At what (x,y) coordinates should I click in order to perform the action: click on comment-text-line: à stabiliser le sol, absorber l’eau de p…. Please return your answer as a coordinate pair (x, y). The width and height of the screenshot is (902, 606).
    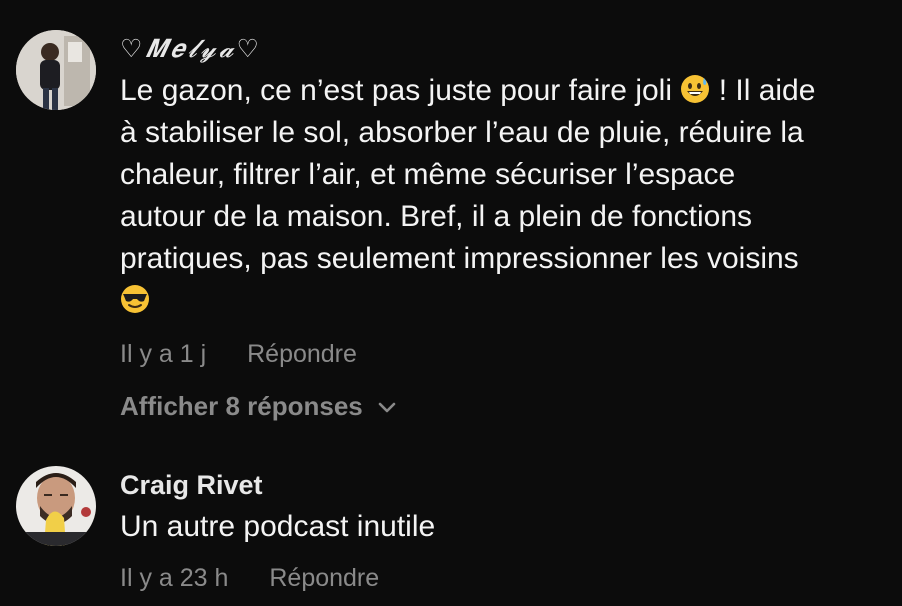
    Looking at the image, I should click on (462, 132).